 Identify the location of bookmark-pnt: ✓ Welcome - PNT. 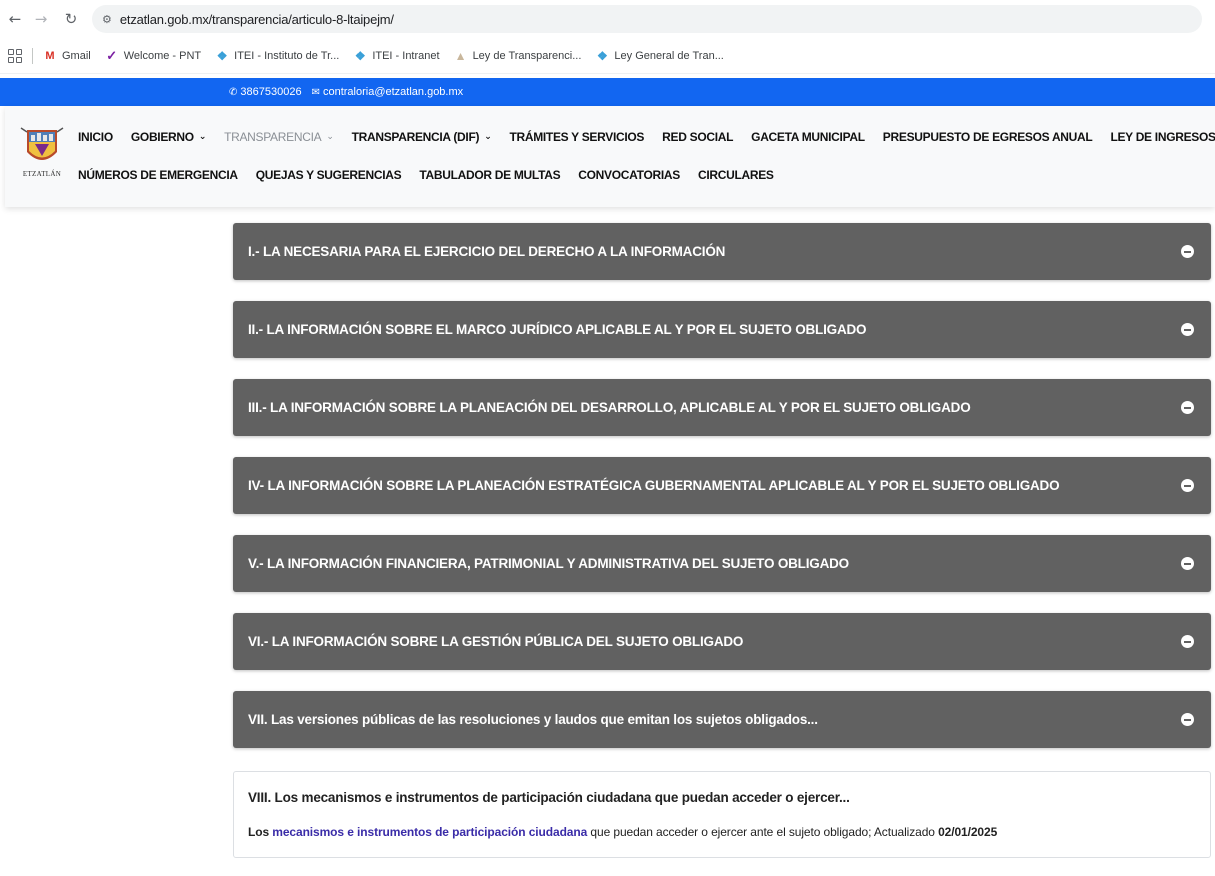
(153, 55).